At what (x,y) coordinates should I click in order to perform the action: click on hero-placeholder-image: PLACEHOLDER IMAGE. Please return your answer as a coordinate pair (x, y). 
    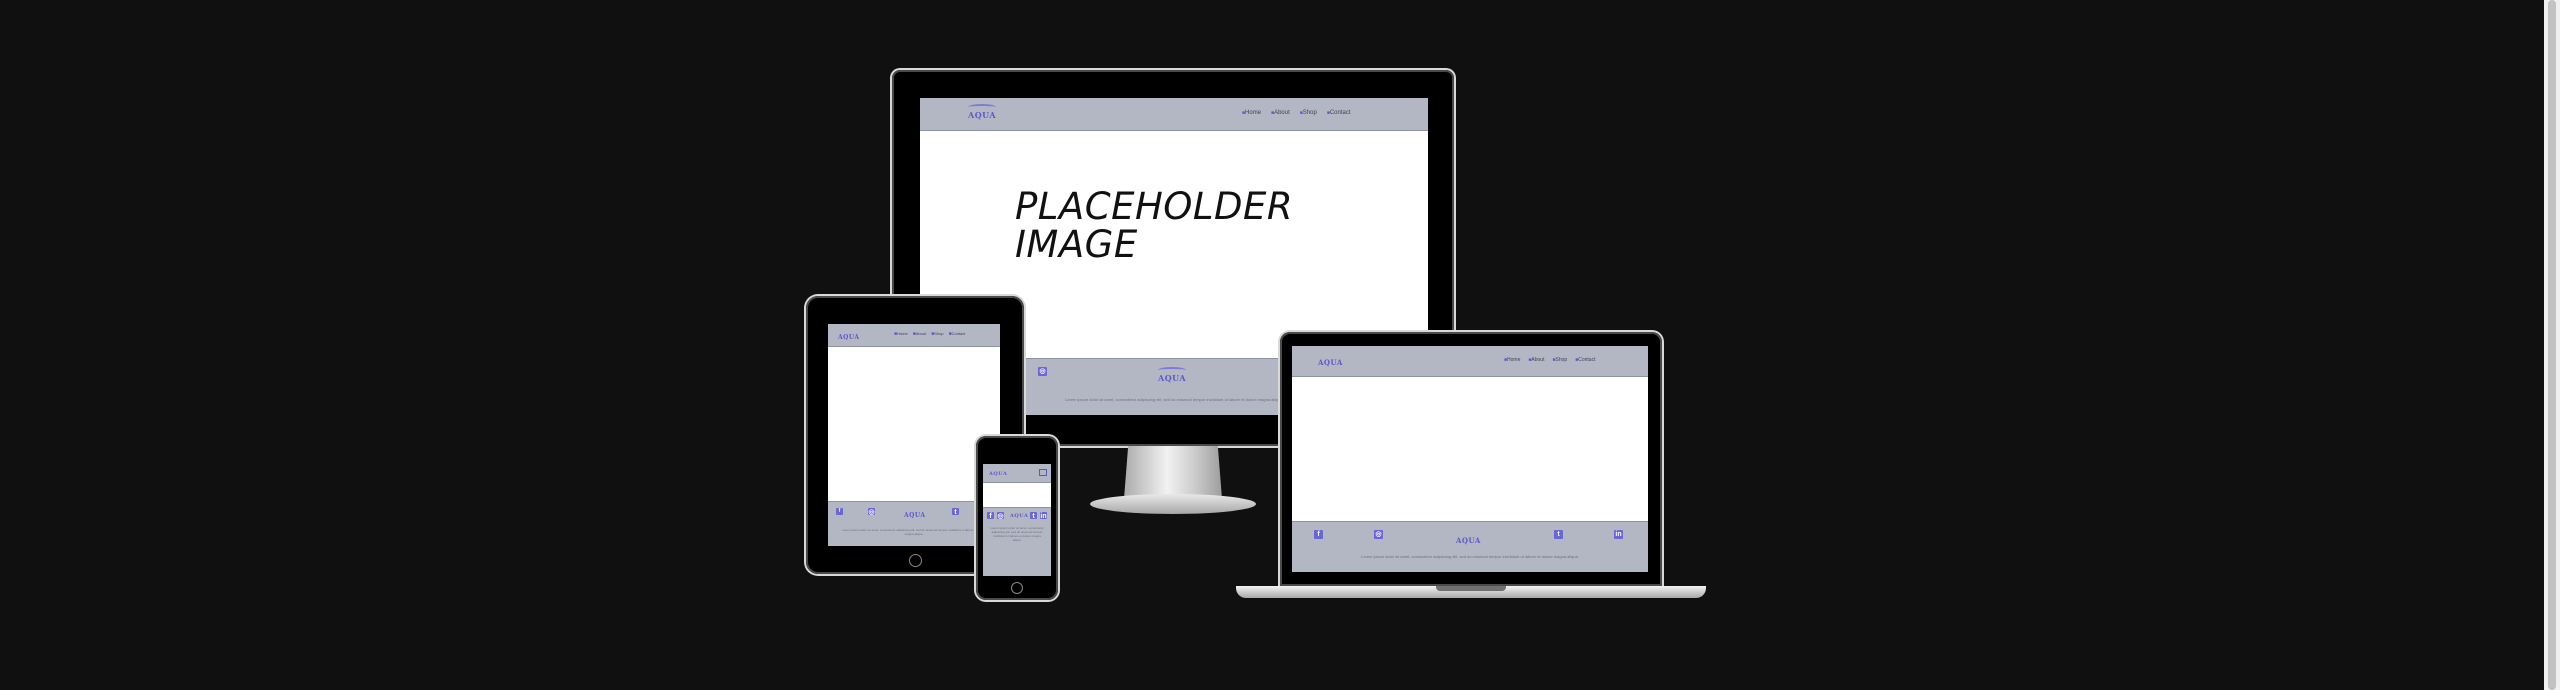
    Looking at the image, I should click on (1154, 226).